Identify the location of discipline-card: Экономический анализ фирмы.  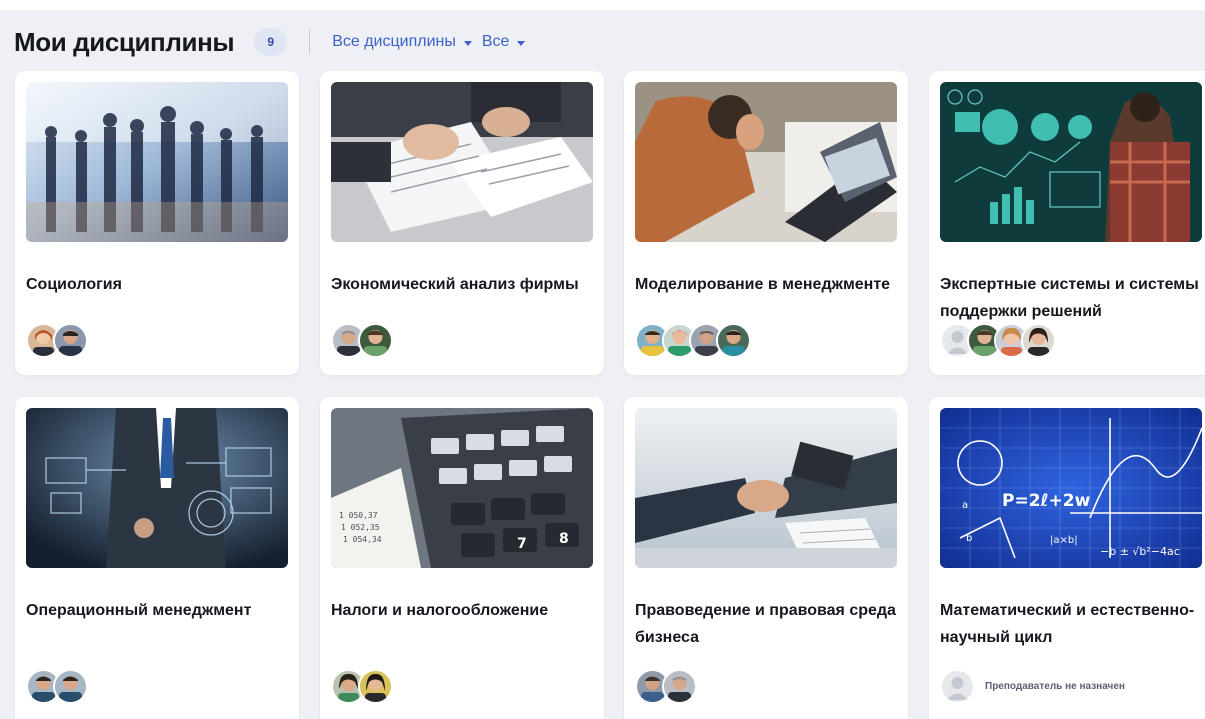
(462, 223).